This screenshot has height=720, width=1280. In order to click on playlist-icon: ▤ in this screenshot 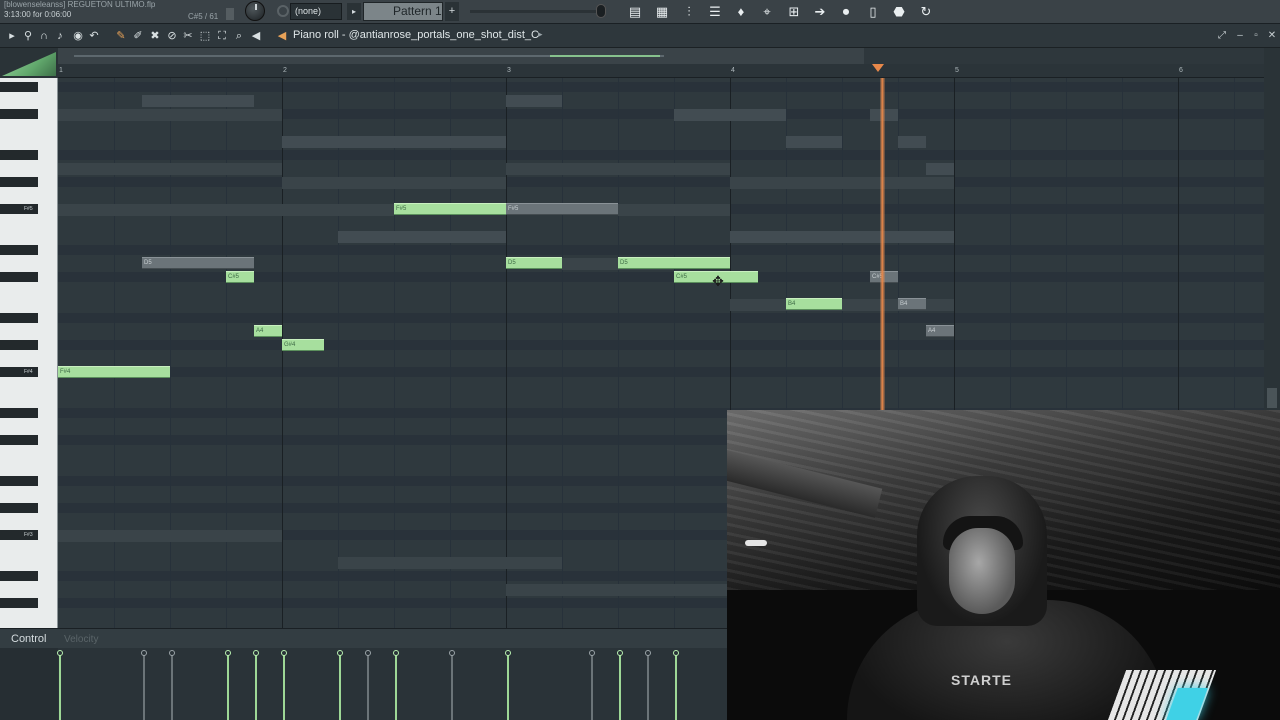, I will do `click(635, 11)`.